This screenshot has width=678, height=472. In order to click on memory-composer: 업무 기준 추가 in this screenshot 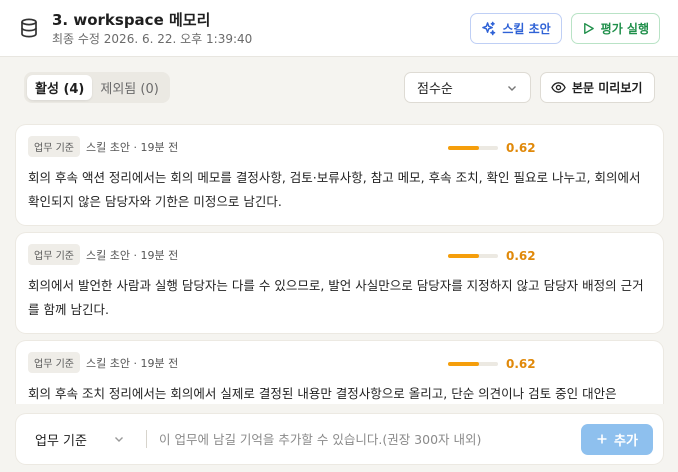, I will do `click(339, 439)`.